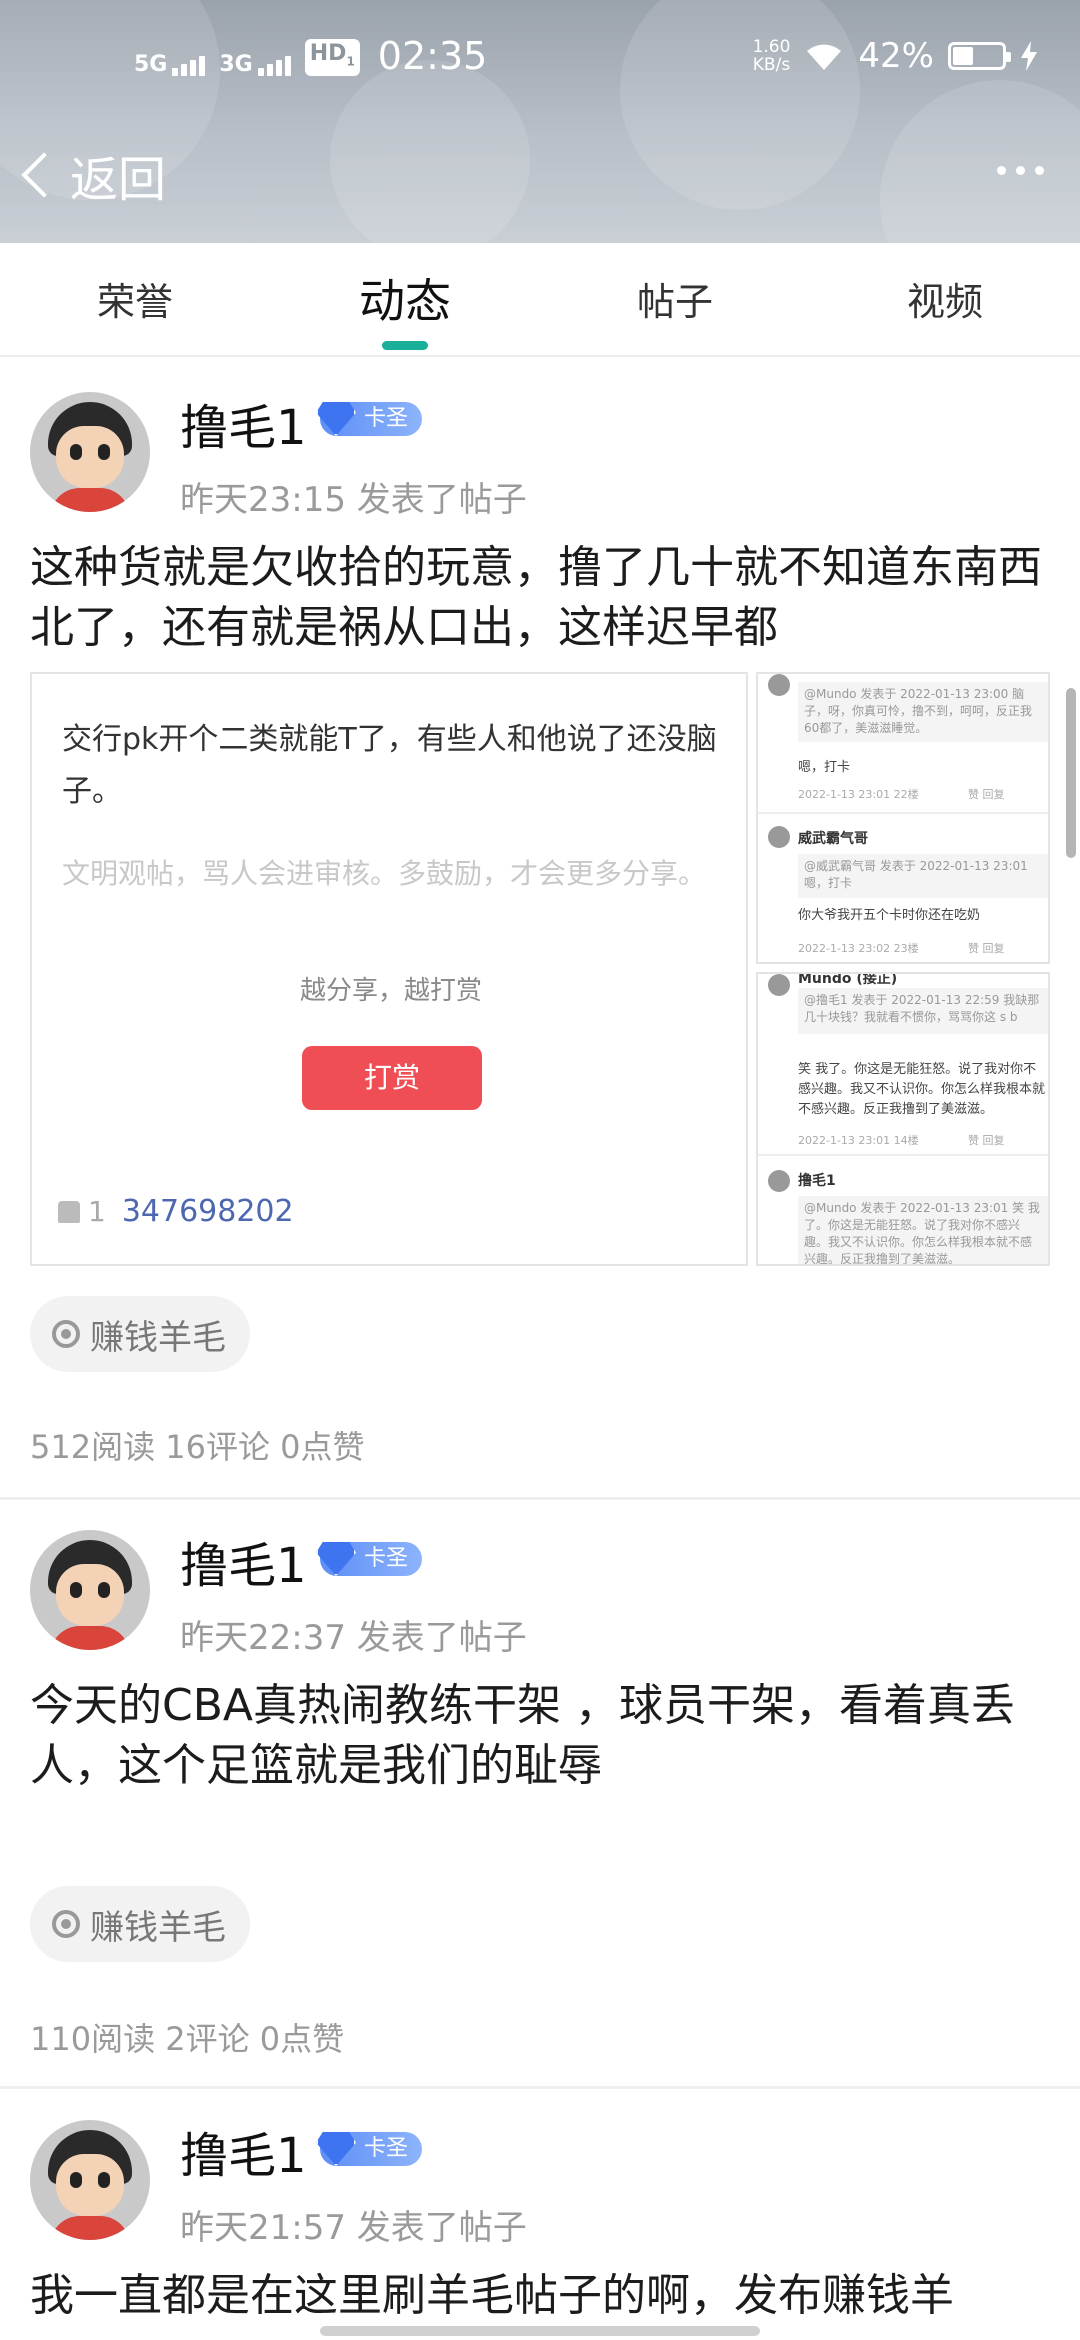 The image size is (1080, 2340). I want to click on hd-sub-label: 1, so click(350, 61).